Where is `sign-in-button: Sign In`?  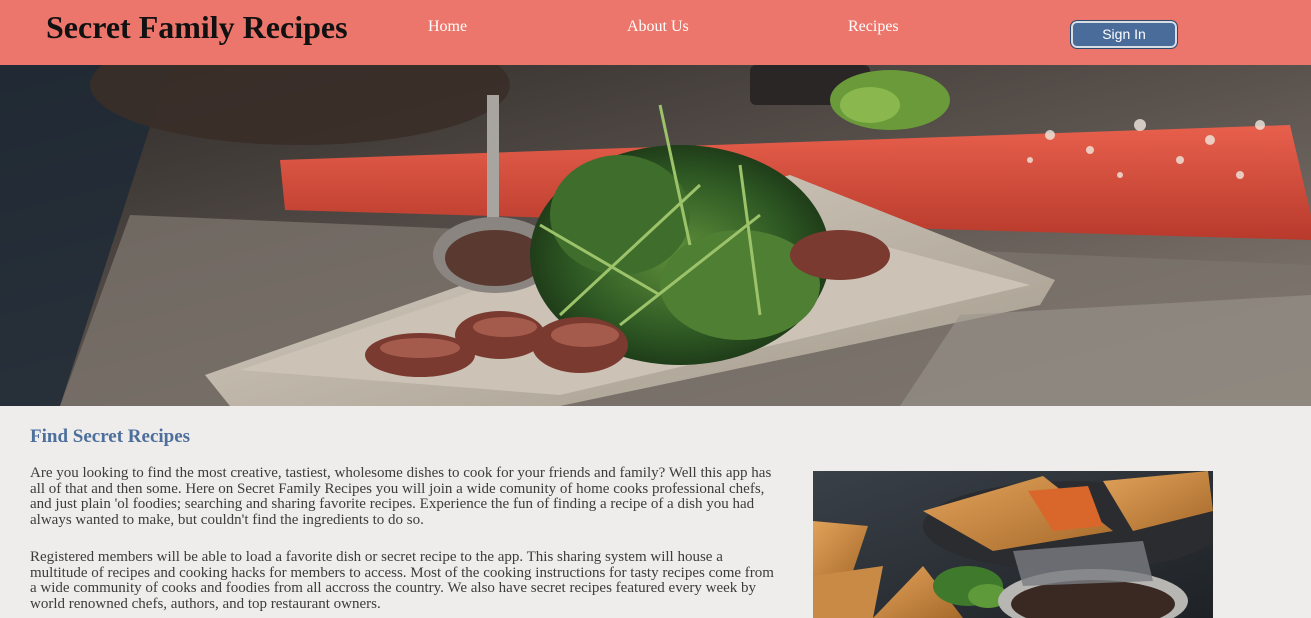 sign-in-button: Sign In is located at coordinates (1124, 34).